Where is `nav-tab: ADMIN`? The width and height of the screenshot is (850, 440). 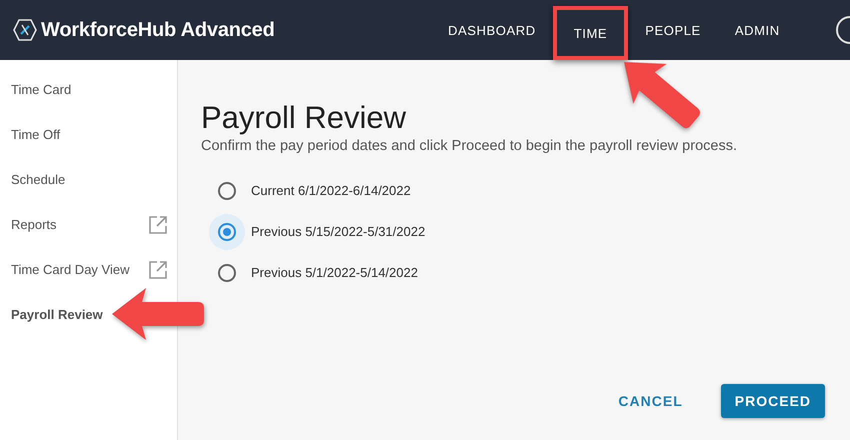 nav-tab: ADMIN is located at coordinates (757, 30).